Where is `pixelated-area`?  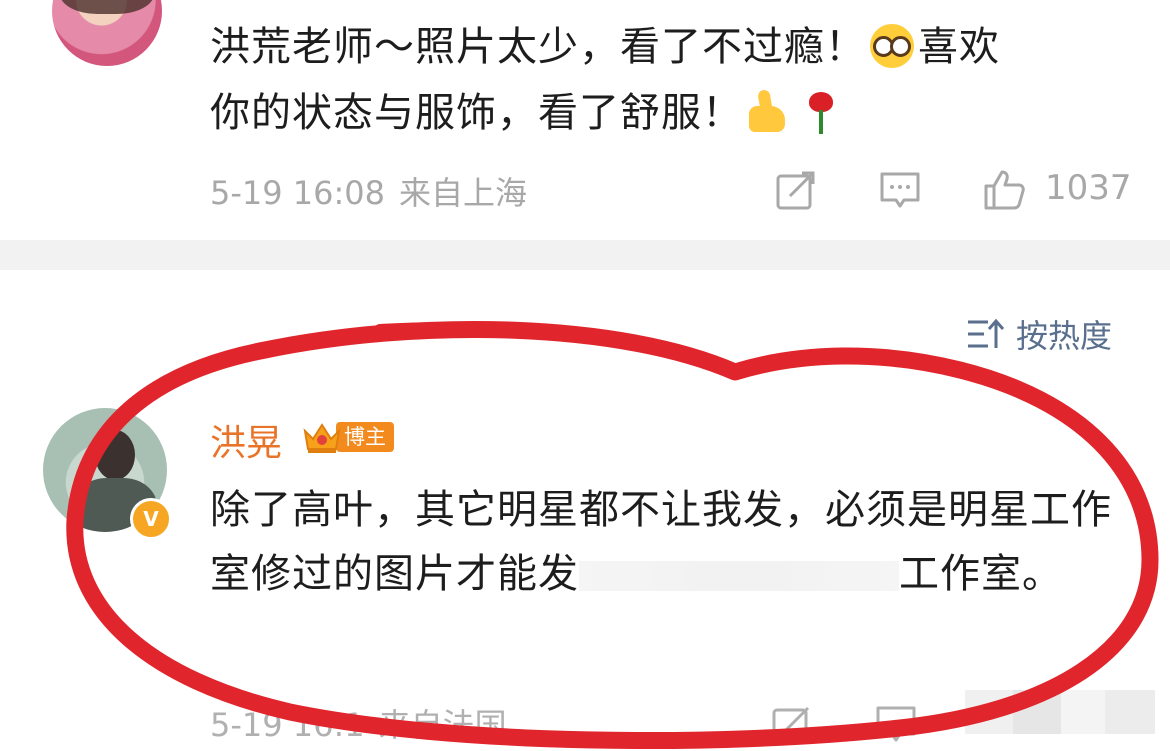 pixelated-area is located at coordinates (1060, 712).